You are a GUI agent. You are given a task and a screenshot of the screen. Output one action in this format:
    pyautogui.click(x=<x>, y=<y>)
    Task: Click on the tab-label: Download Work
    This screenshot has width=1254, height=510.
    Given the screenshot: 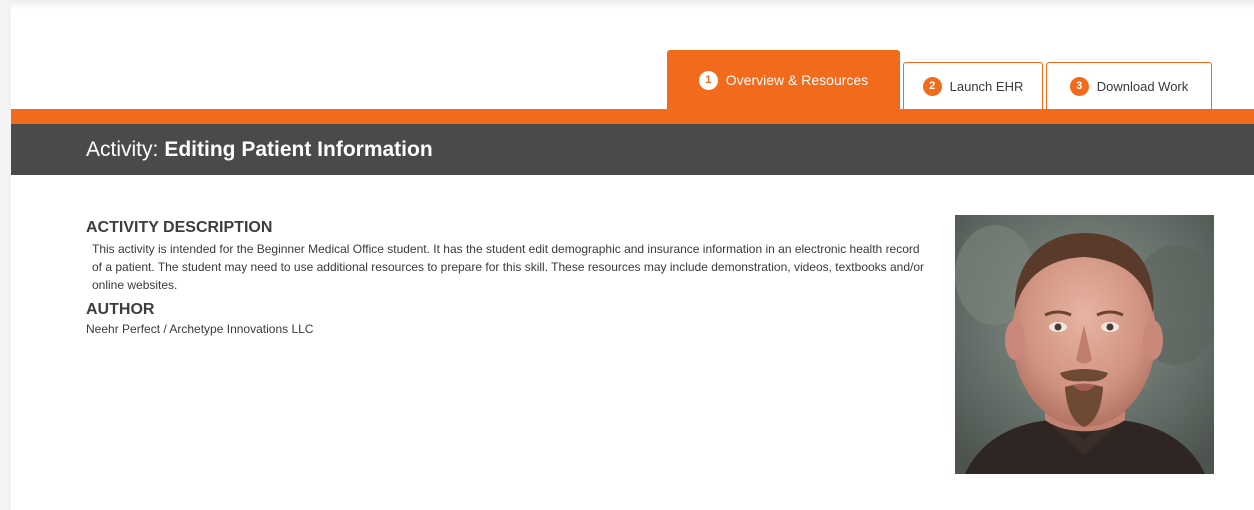 What is the action you would take?
    pyautogui.click(x=1142, y=86)
    